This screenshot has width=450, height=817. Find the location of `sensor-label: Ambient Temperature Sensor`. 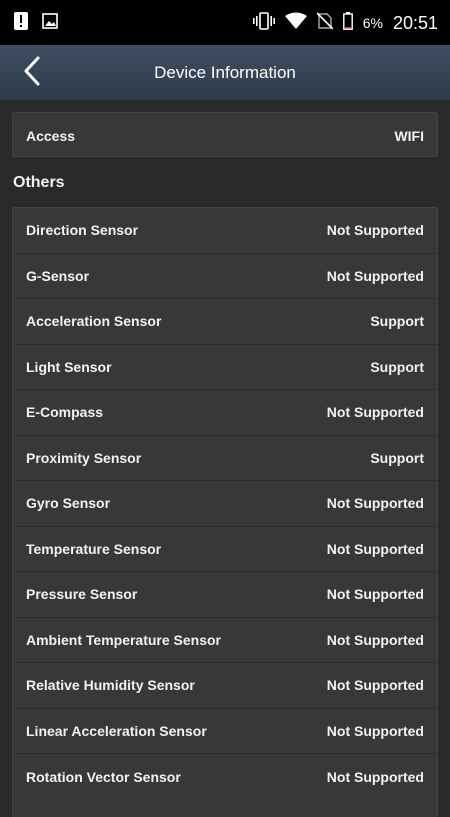

sensor-label: Ambient Temperature Sensor is located at coordinates (124, 639).